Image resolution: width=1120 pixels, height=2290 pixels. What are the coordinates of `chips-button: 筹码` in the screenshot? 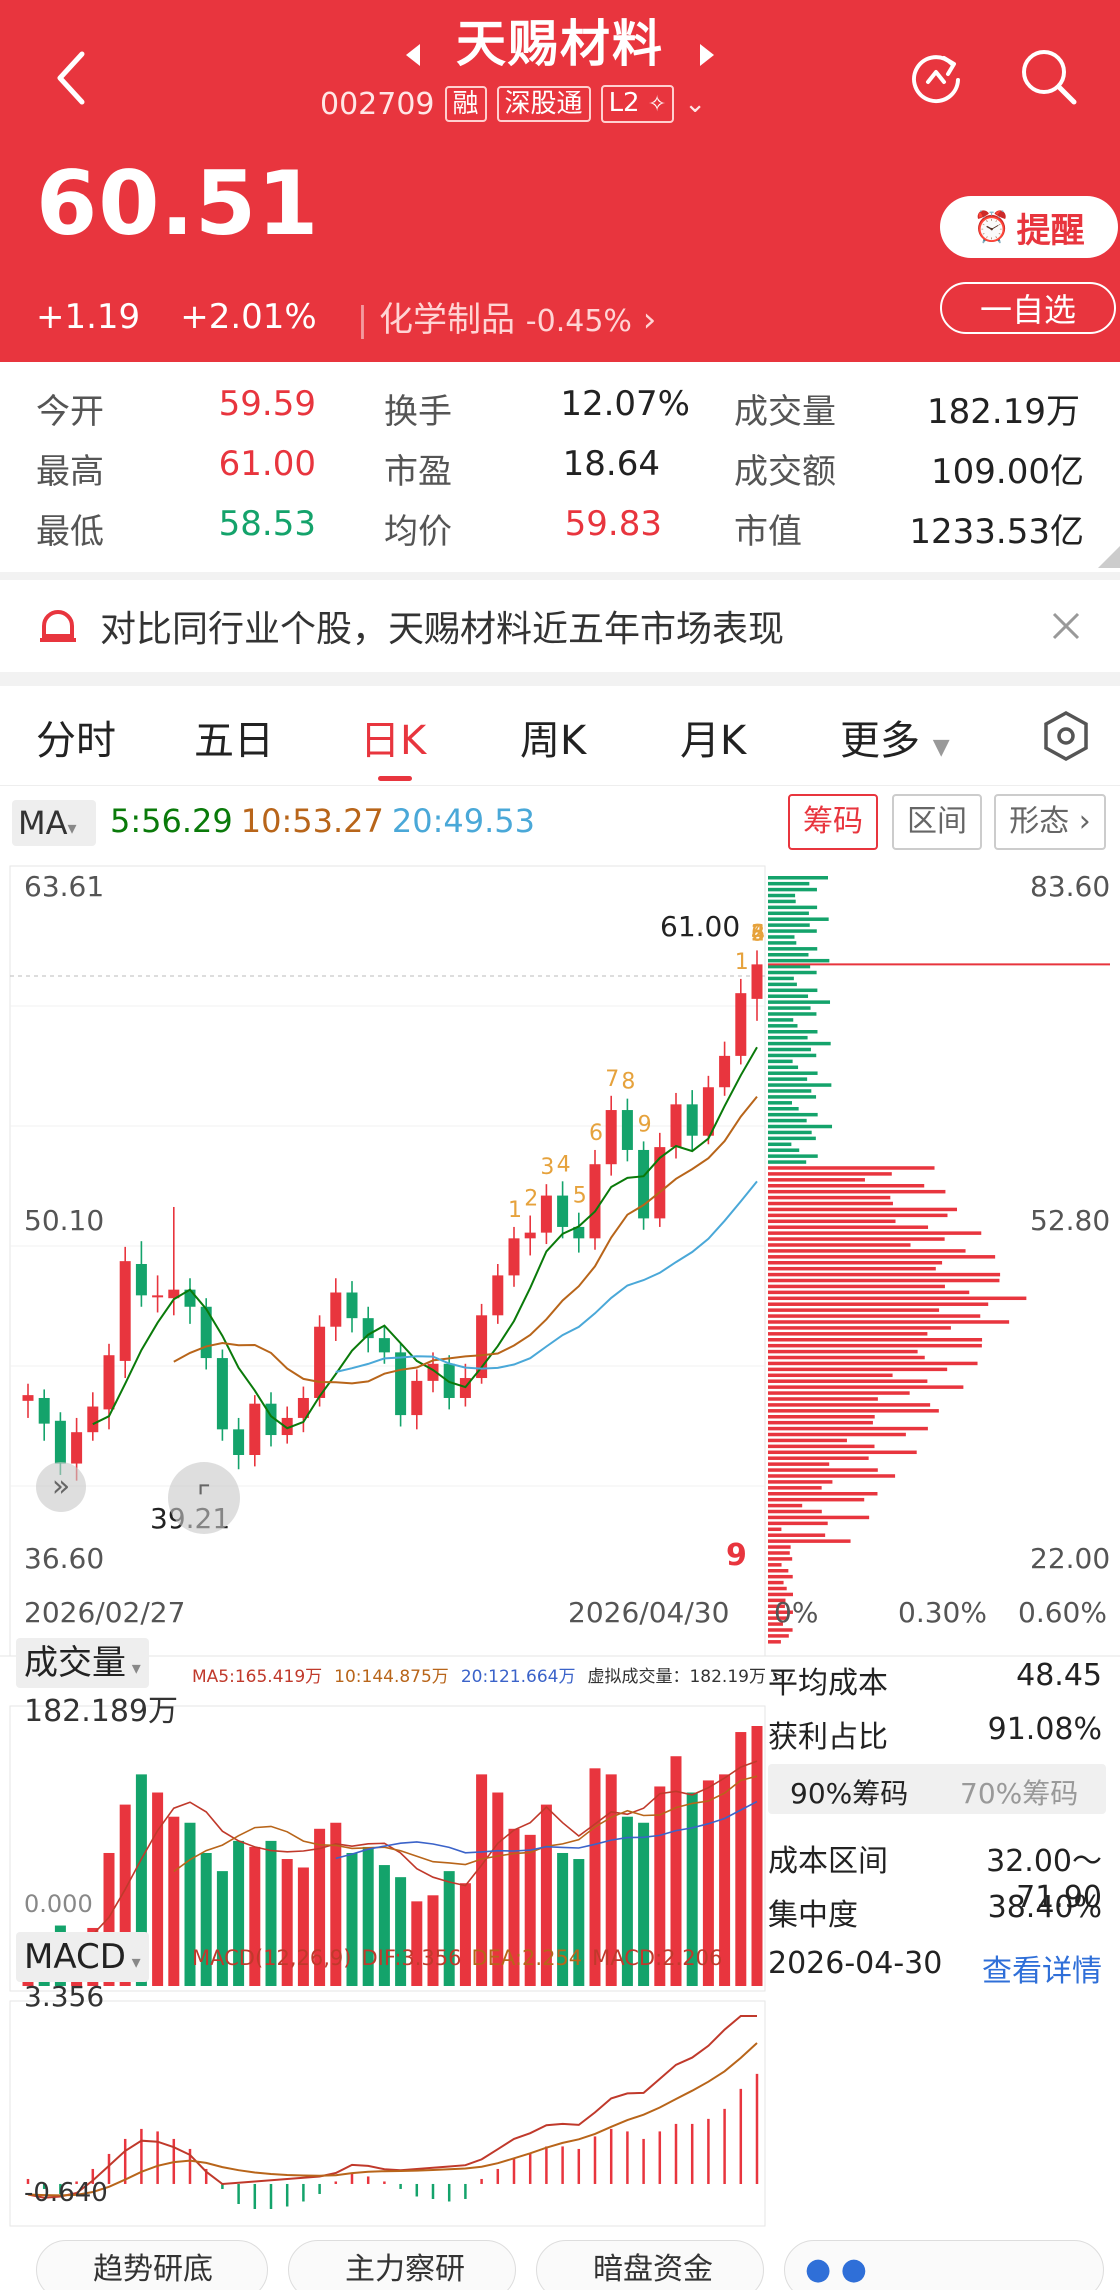 It's located at (833, 822).